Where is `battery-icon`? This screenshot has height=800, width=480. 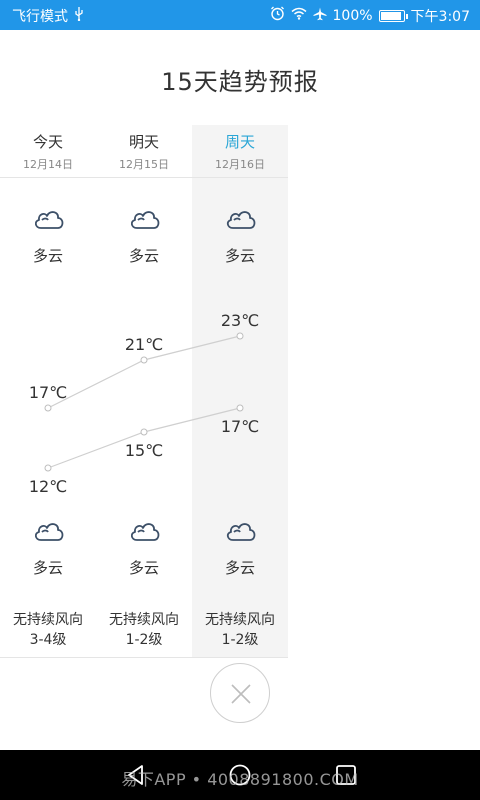
battery-icon is located at coordinates (393, 16).